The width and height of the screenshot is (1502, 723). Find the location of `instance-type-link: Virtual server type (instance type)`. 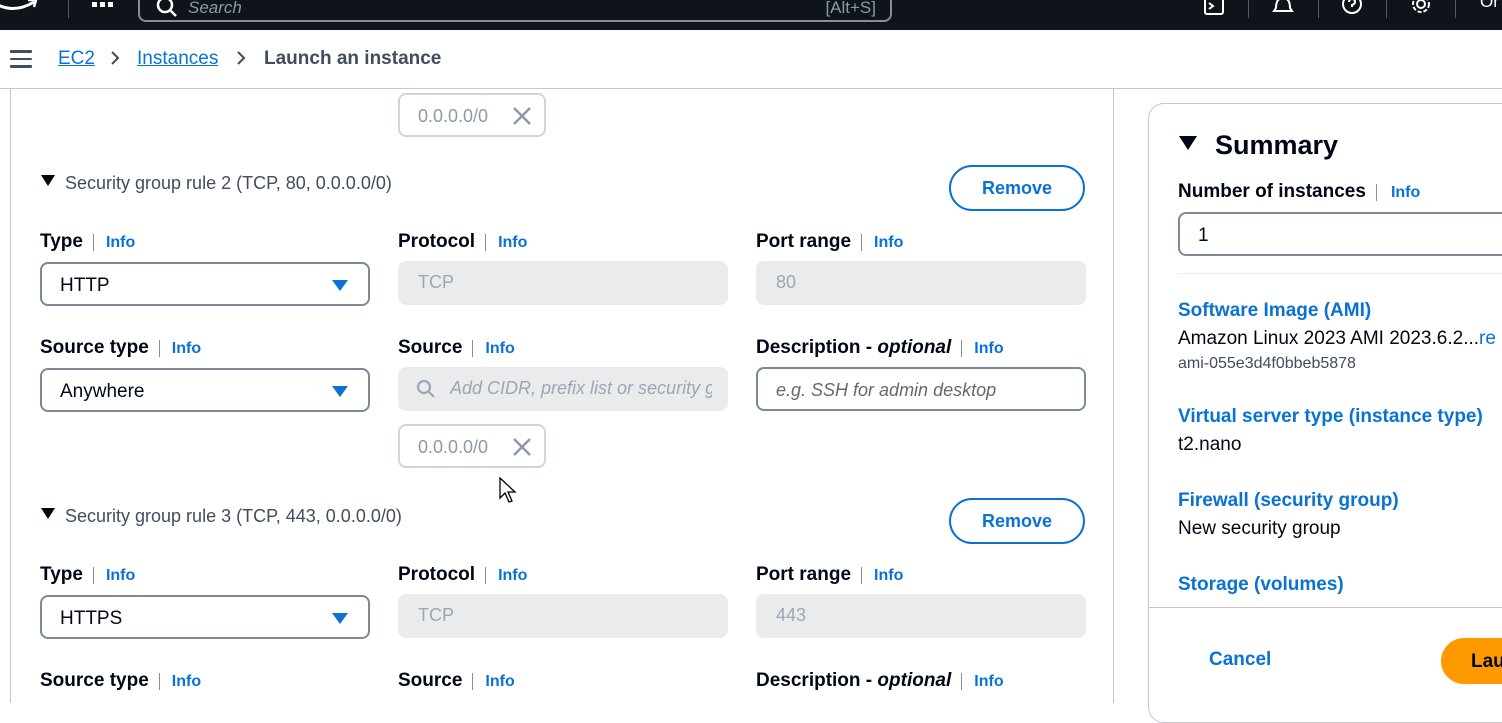

instance-type-link: Virtual server type (instance type) is located at coordinates (1330, 417).